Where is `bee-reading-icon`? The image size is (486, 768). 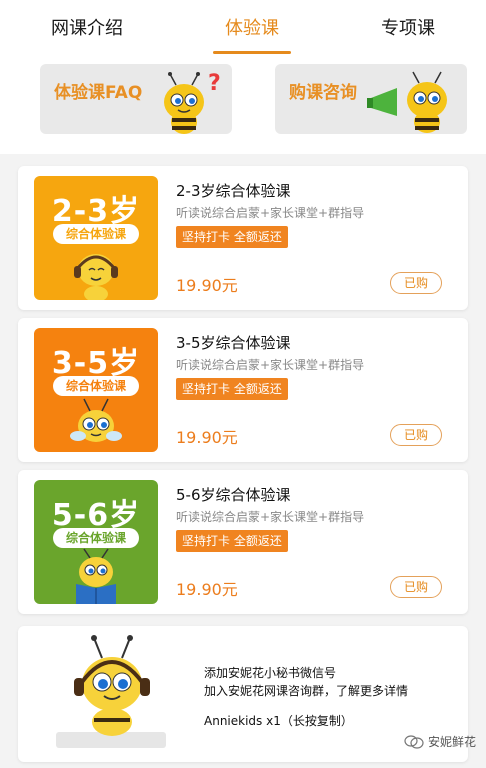
bee-reading-icon is located at coordinates (96, 576).